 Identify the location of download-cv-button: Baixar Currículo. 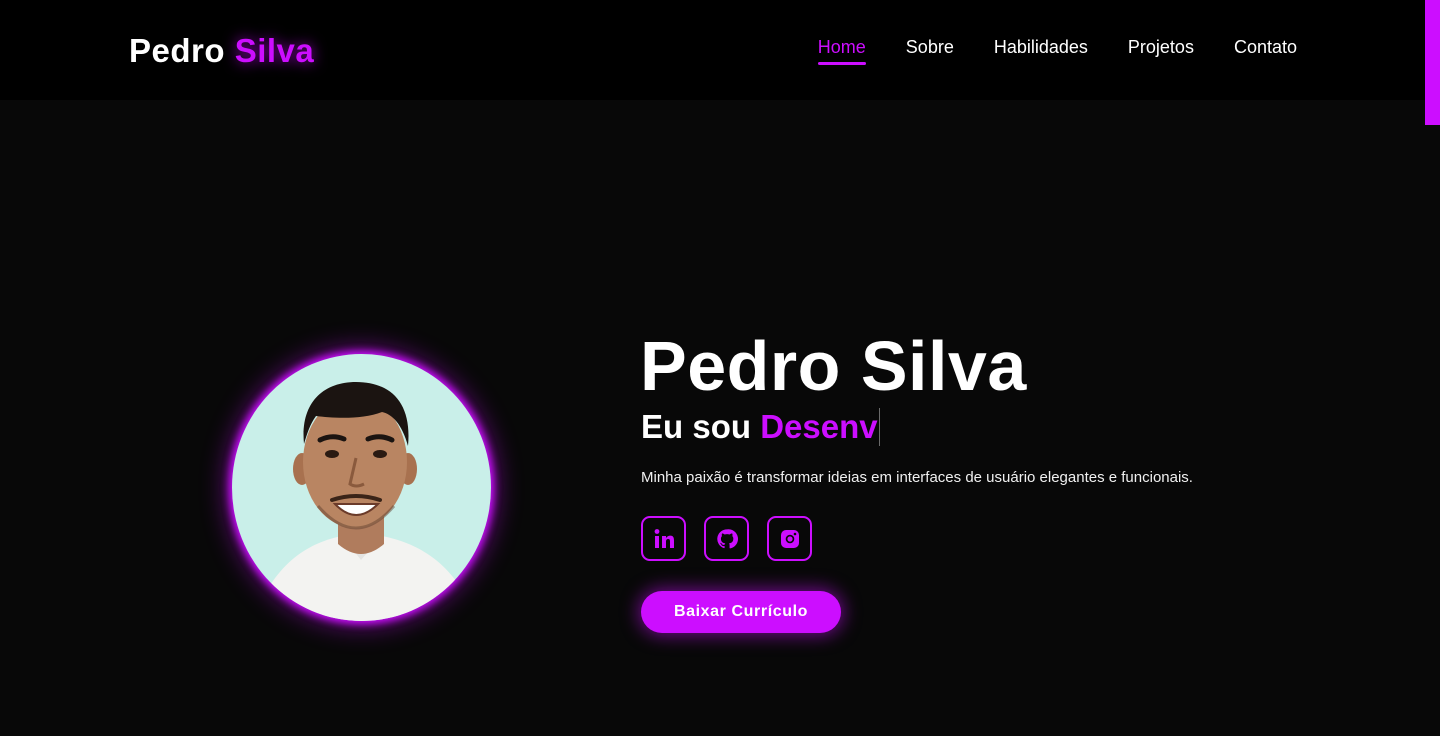
(741, 612).